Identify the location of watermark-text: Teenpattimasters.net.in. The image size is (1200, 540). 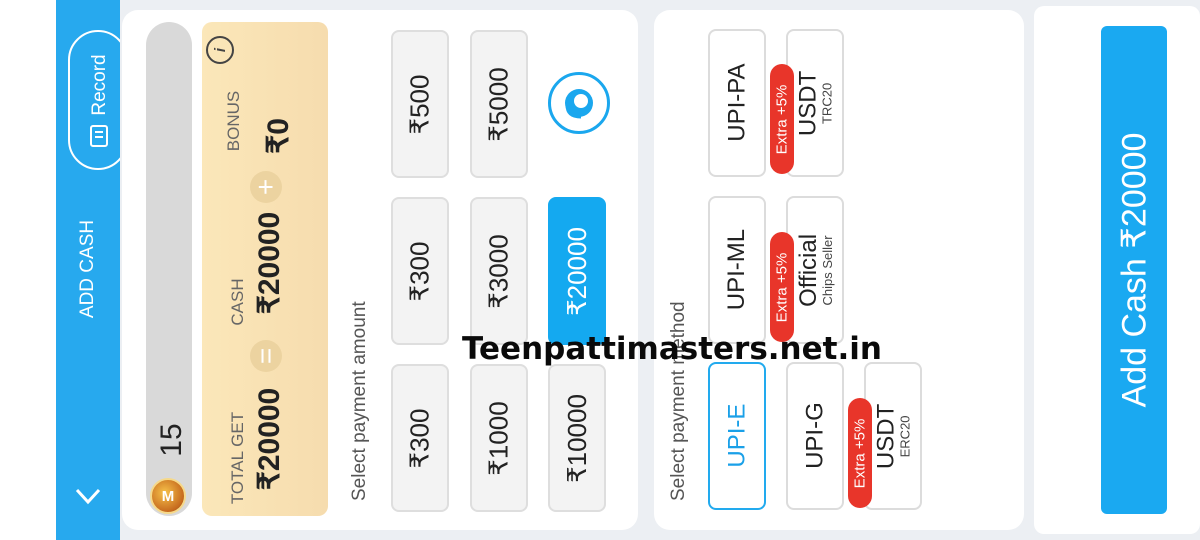
(672, 349).